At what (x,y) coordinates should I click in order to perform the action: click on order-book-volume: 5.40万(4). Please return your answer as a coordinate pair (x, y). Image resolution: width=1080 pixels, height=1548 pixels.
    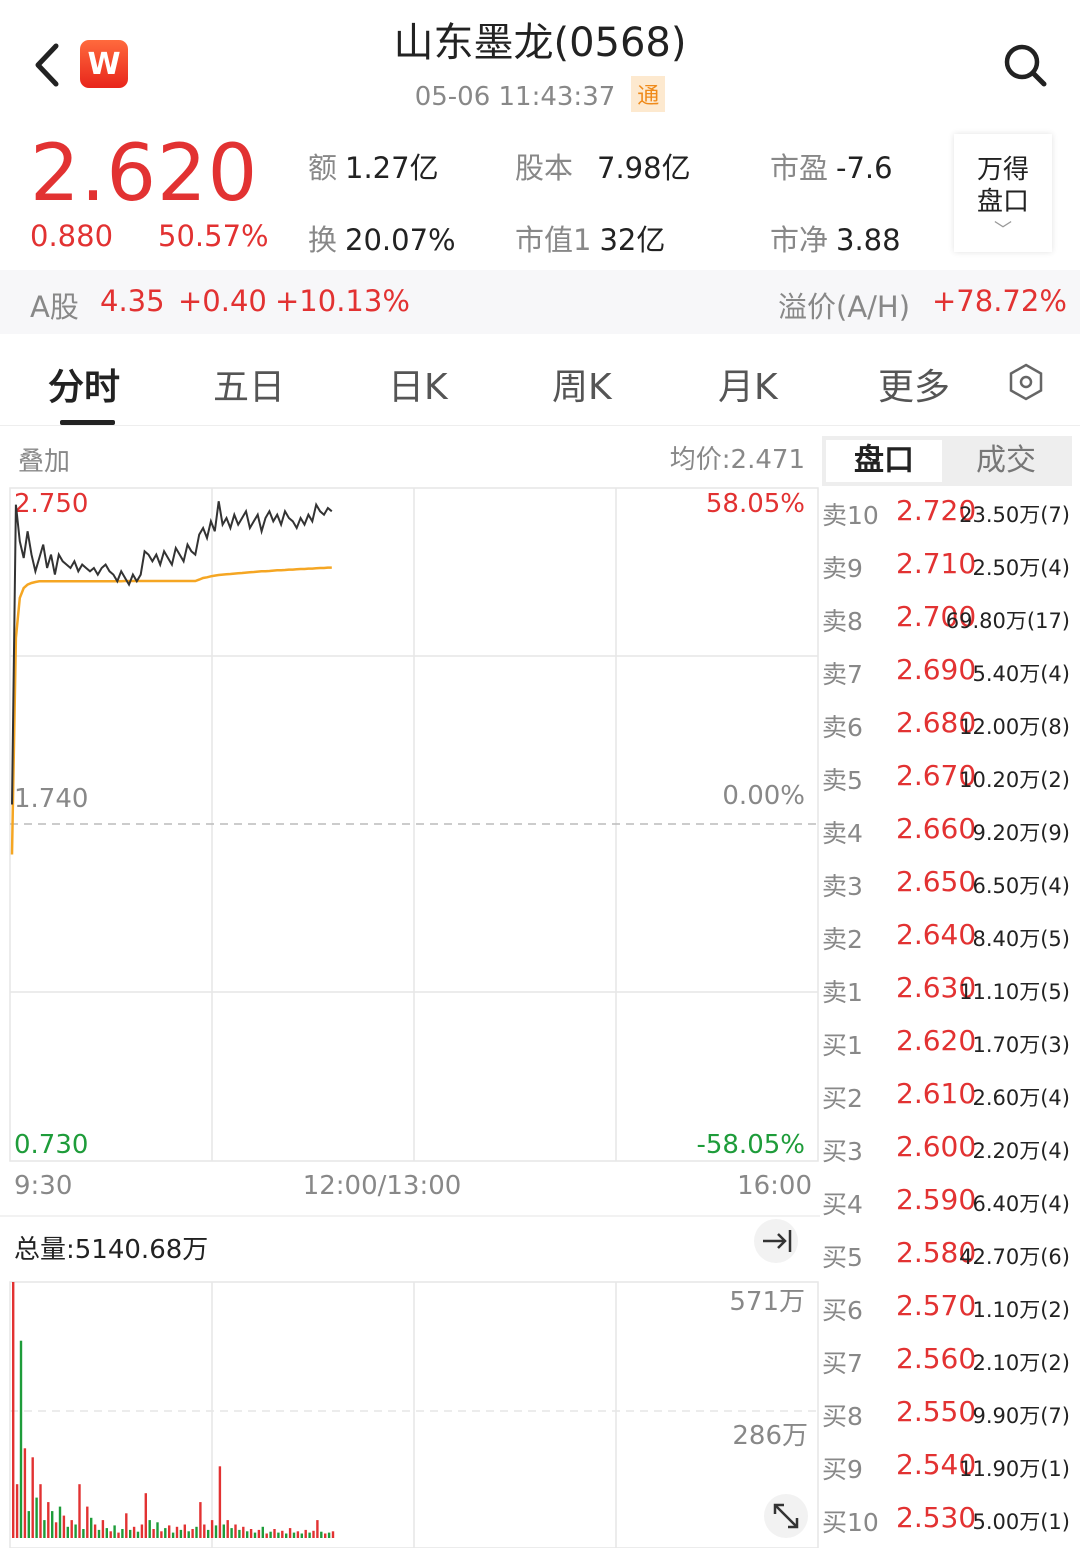
    Looking at the image, I should click on (1021, 674).